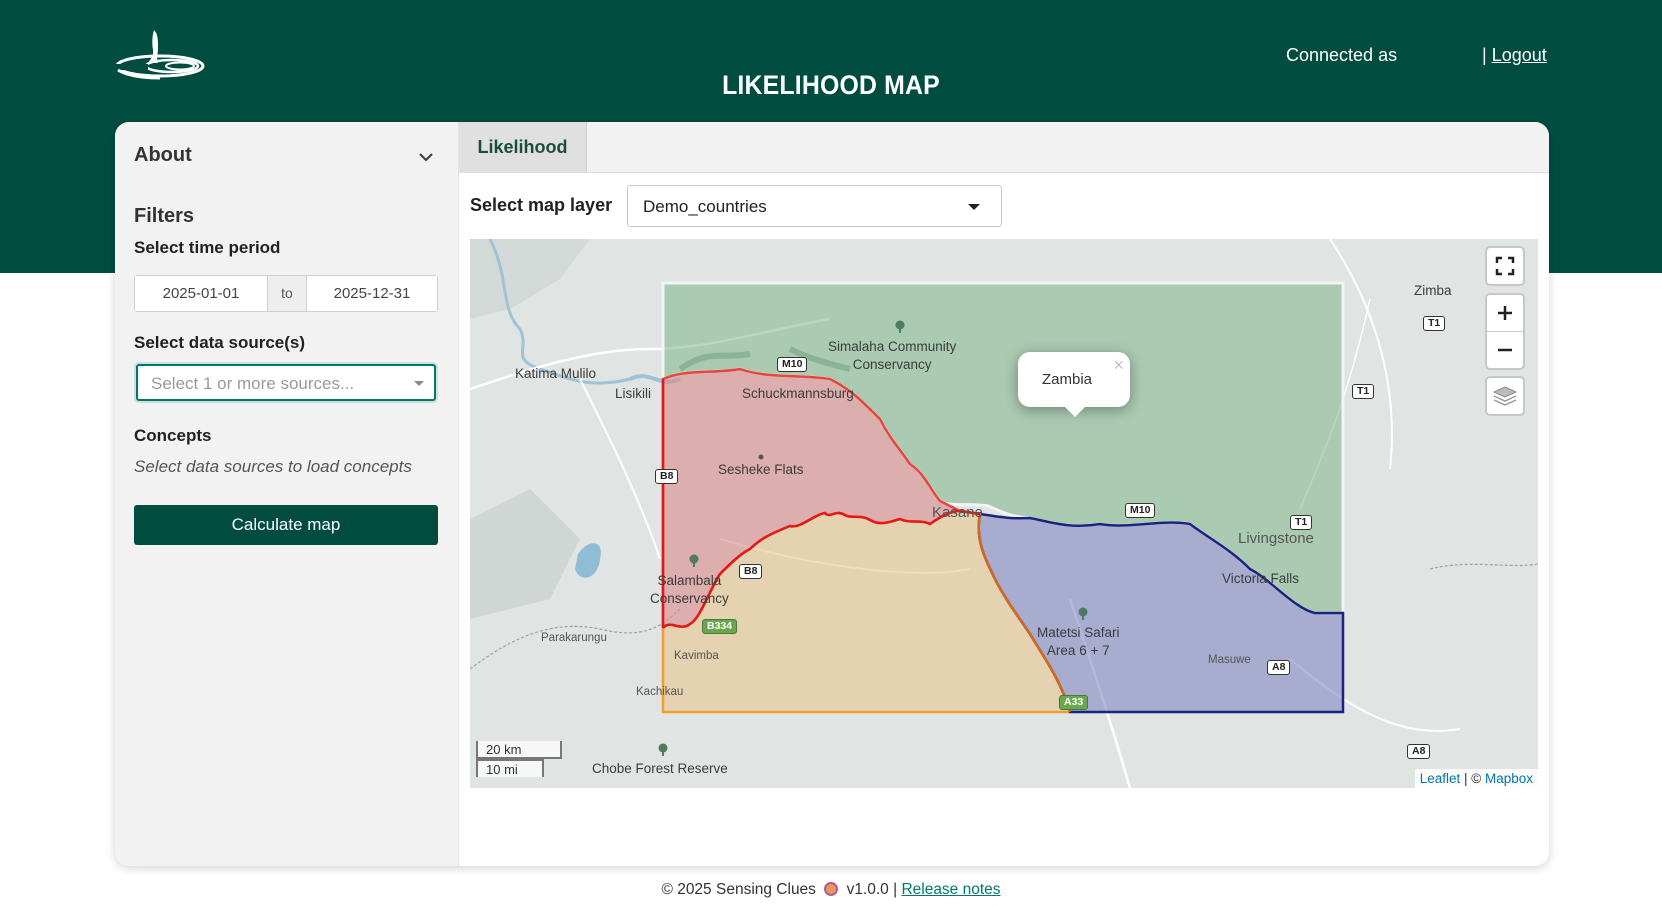 The width and height of the screenshot is (1662, 909). What do you see at coordinates (1078, 641) in the screenshot?
I see `place-matetsi: Matetsi Safari Area 6 + 7` at bounding box center [1078, 641].